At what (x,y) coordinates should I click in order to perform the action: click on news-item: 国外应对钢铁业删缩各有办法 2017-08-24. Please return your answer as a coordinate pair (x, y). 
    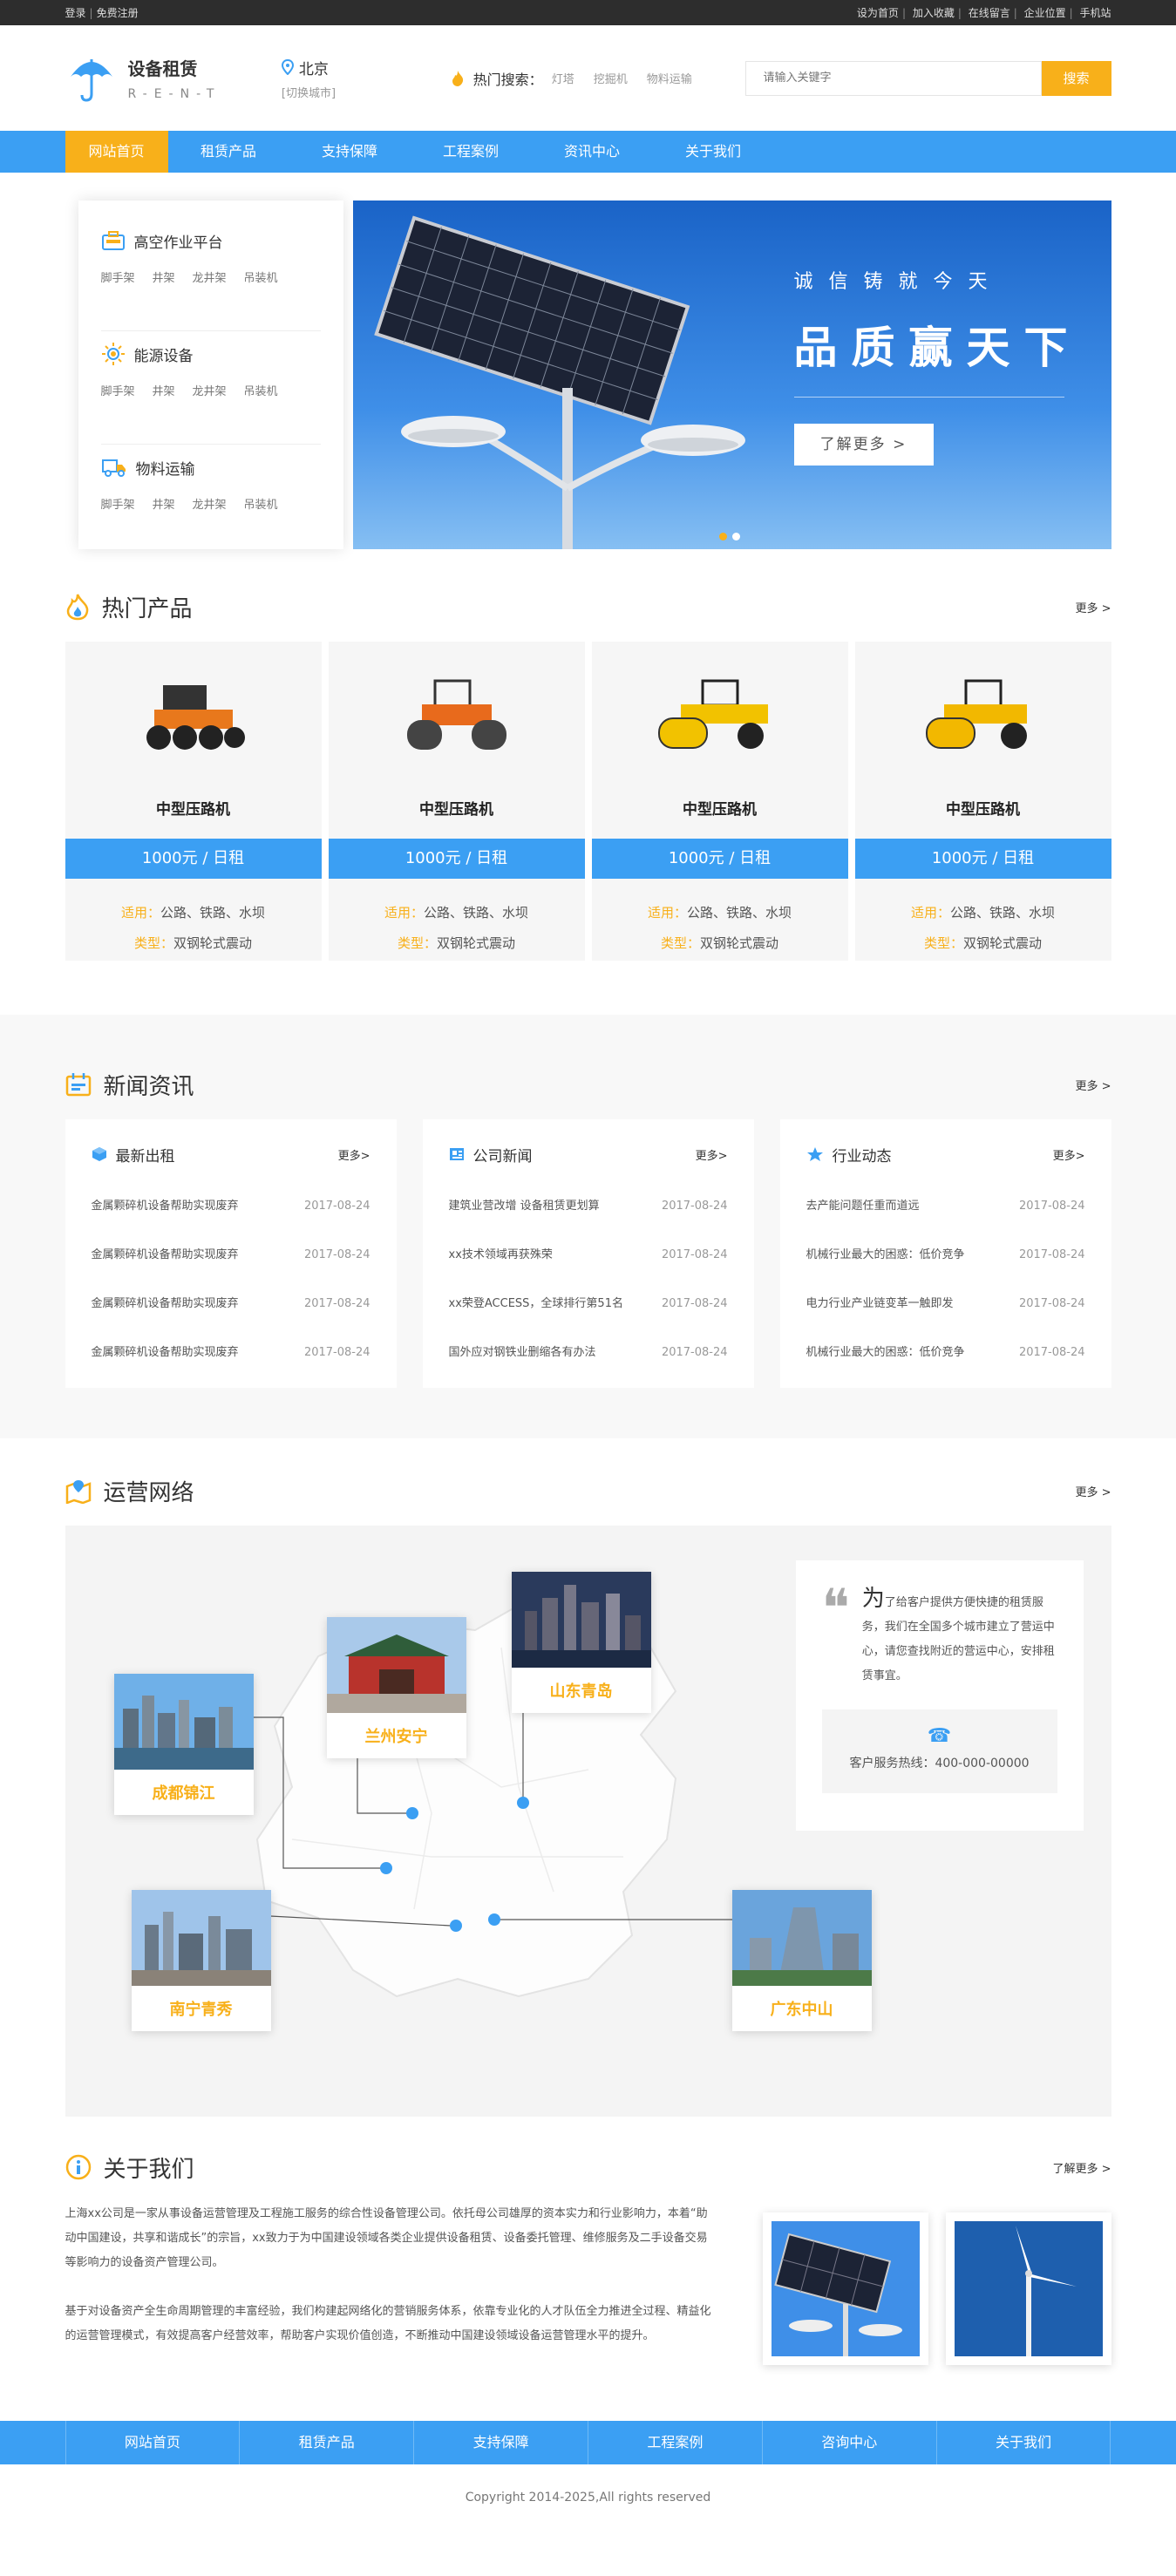
    Looking at the image, I should click on (589, 1353).